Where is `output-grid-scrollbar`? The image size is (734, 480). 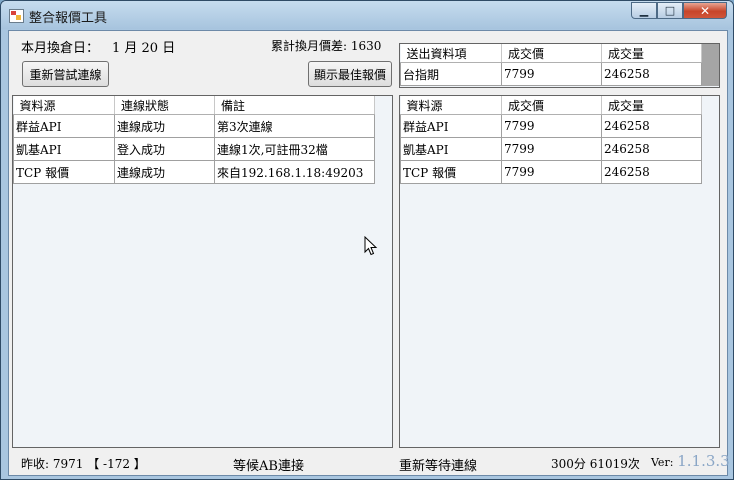
output-grid-scrollbar is located at coordinates (710, 65).